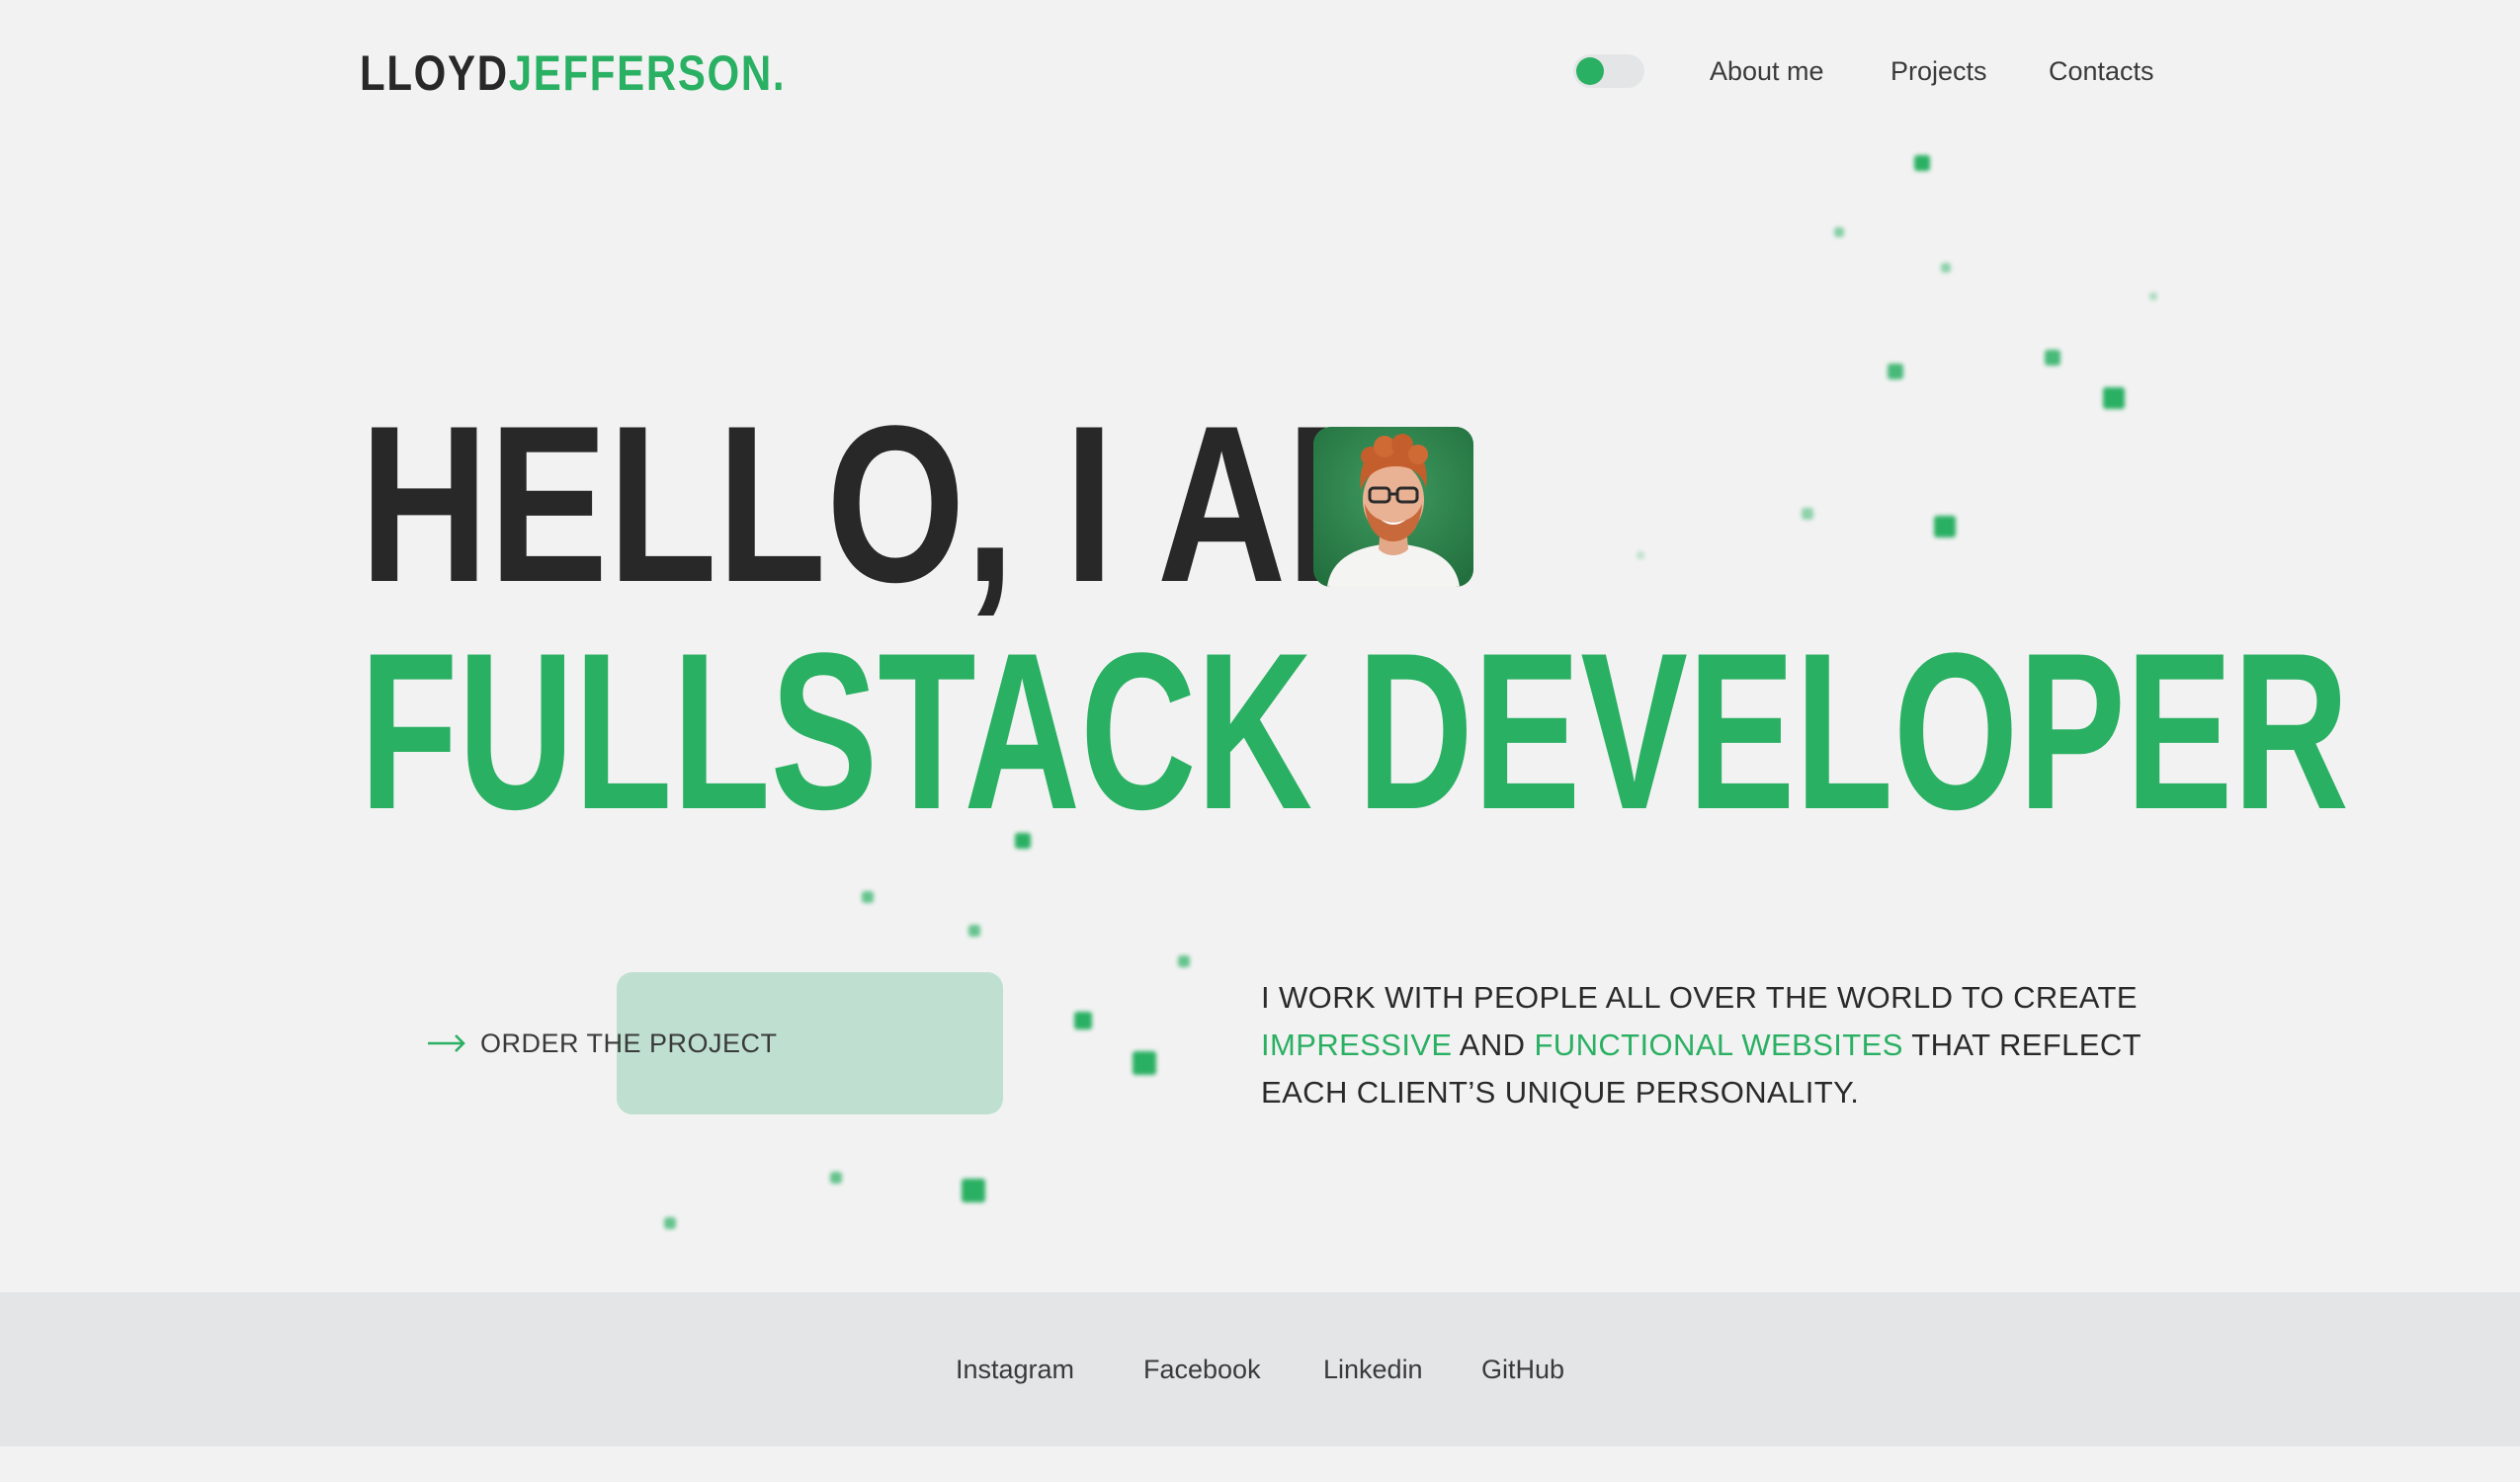 The width and height of the screenshot is (2520, 1482). I want to click on hero-greeting: HELLO, I AM, so click(898, 503).